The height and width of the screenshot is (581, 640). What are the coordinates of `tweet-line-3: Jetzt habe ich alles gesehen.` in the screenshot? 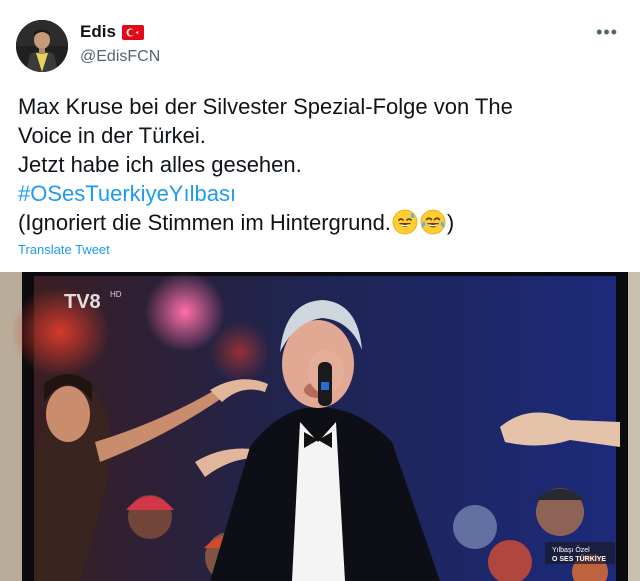 It's located at (160, 164).